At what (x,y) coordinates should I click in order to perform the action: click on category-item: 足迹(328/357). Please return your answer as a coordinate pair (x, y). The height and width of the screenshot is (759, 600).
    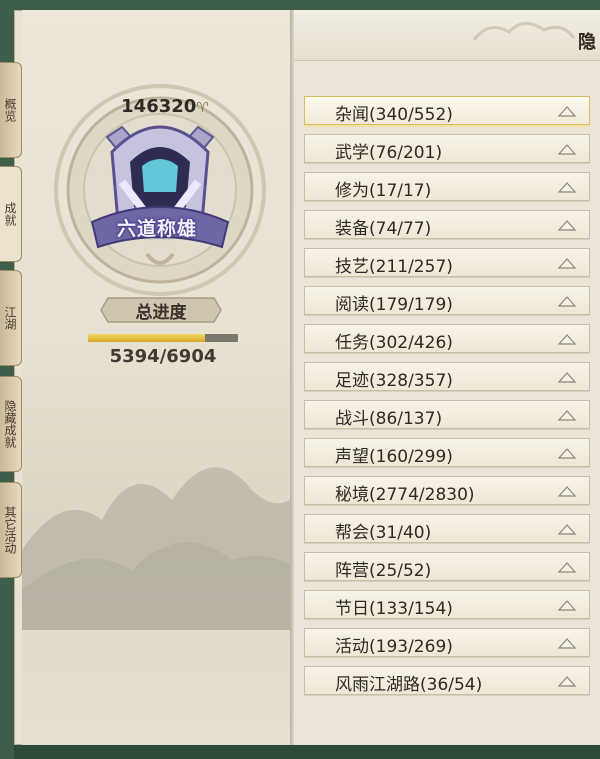
    Looking at the image, I should click on (447, 376).